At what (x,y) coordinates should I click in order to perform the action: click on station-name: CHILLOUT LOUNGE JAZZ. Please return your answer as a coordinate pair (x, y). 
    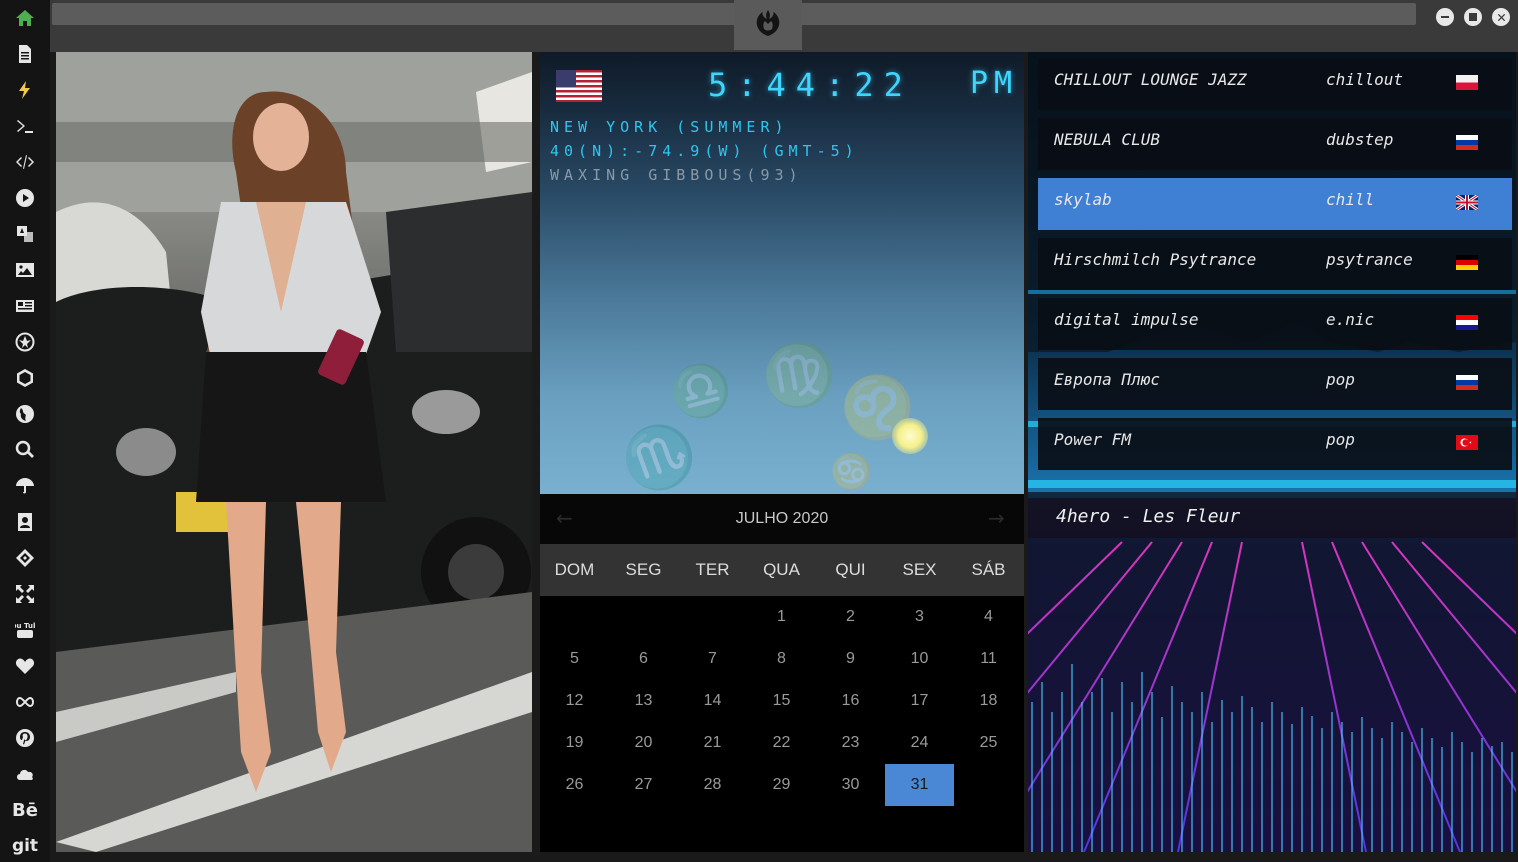
    Looking at the image, I should click on (1150, 79).